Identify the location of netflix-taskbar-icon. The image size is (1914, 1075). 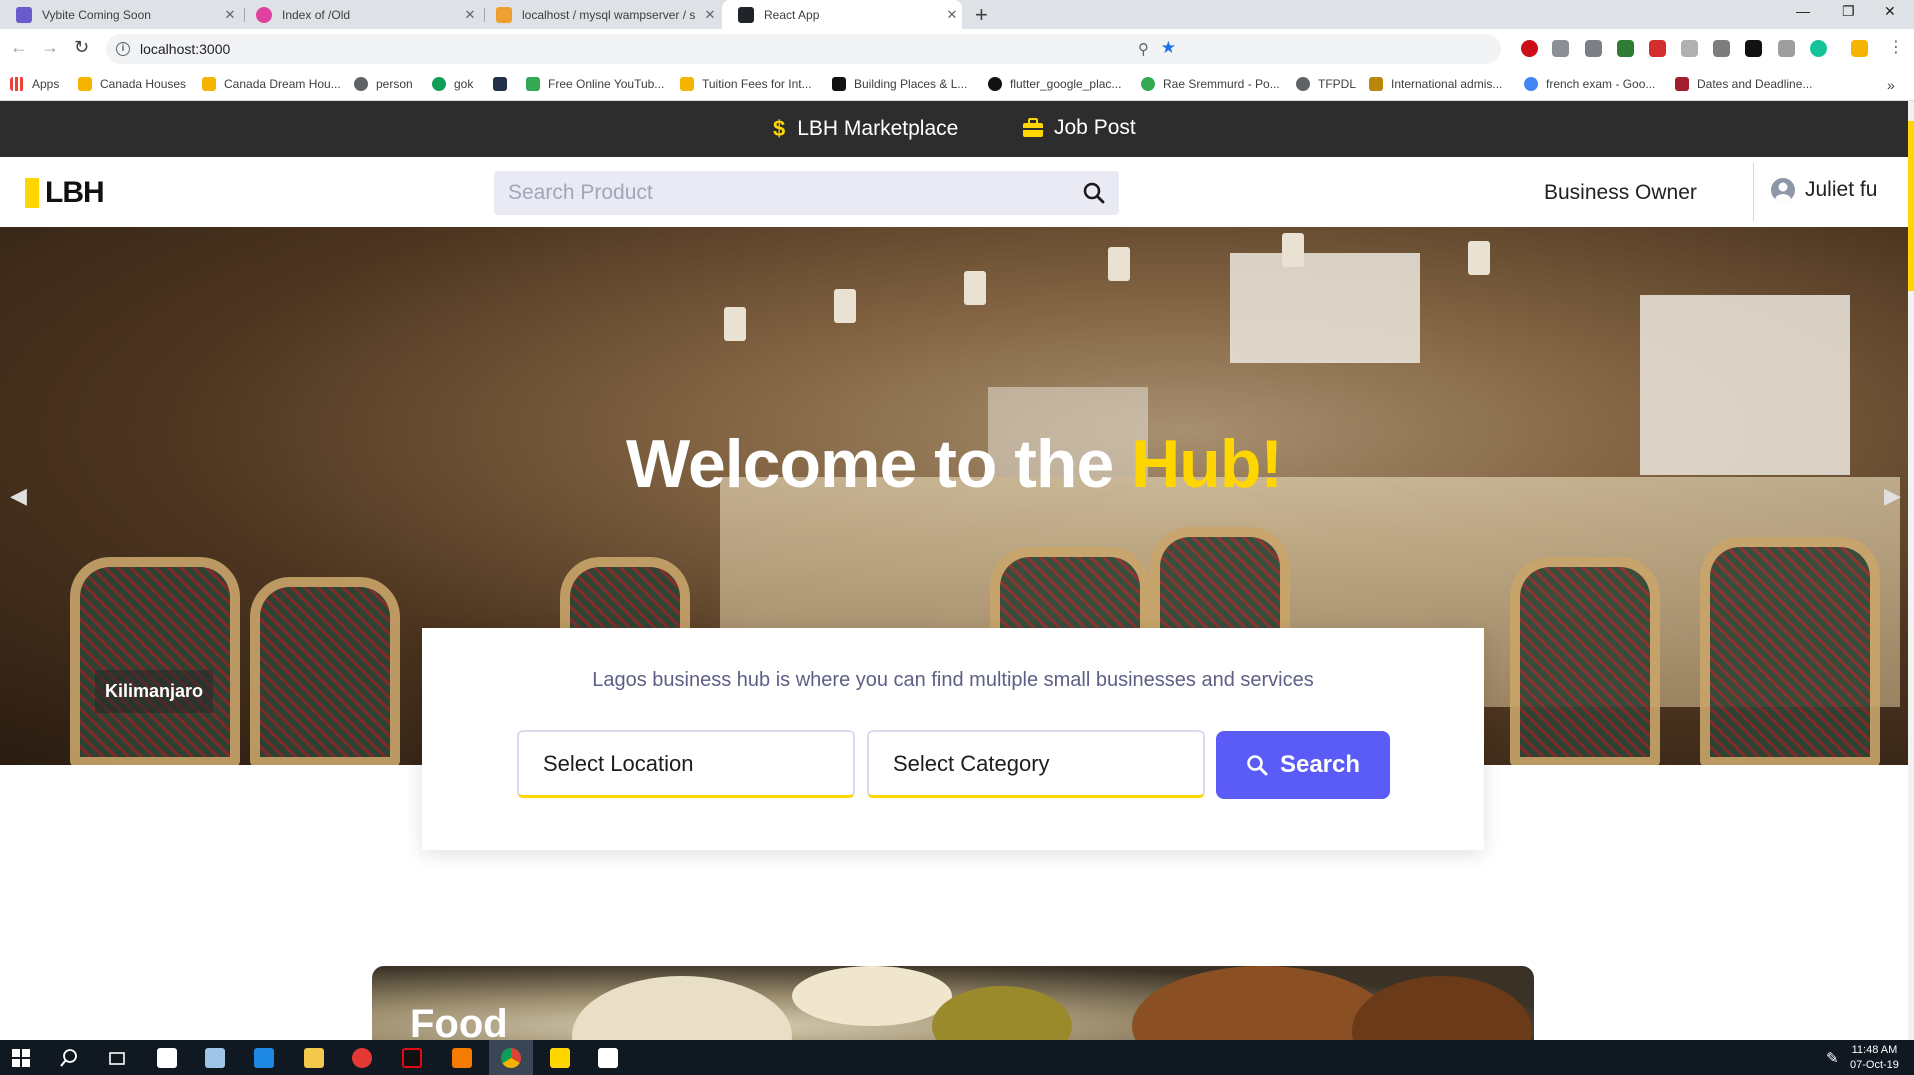
(412, 1058).